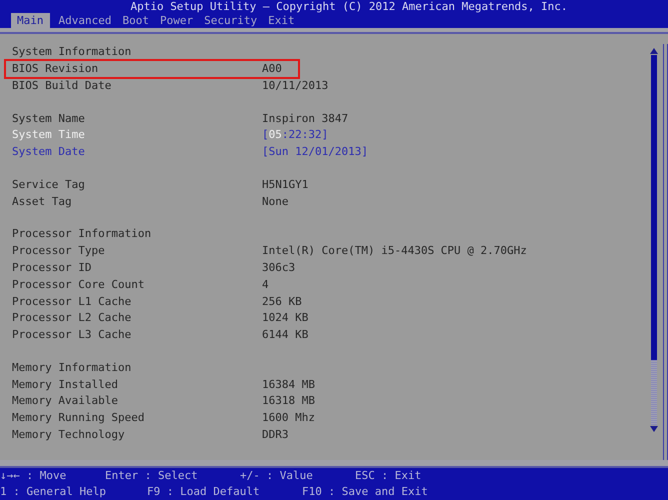  I want to click on menu-tab: Advanced, so click(85, 20).